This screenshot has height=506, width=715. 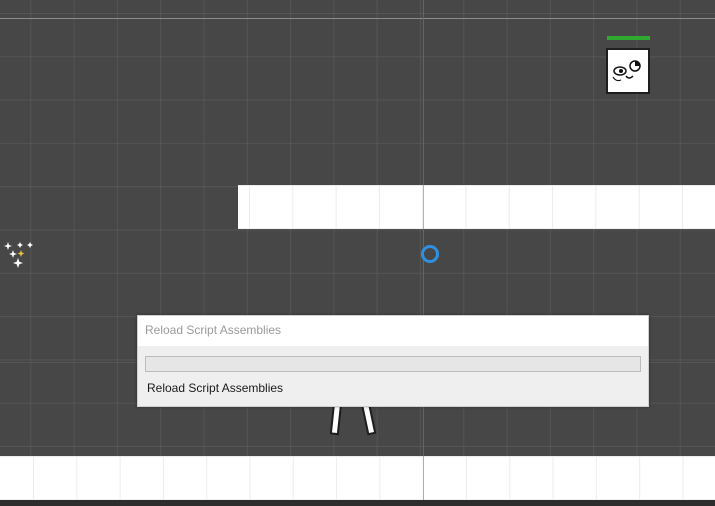 I want to click on sparkle-icon, so click(x=19, y=256).